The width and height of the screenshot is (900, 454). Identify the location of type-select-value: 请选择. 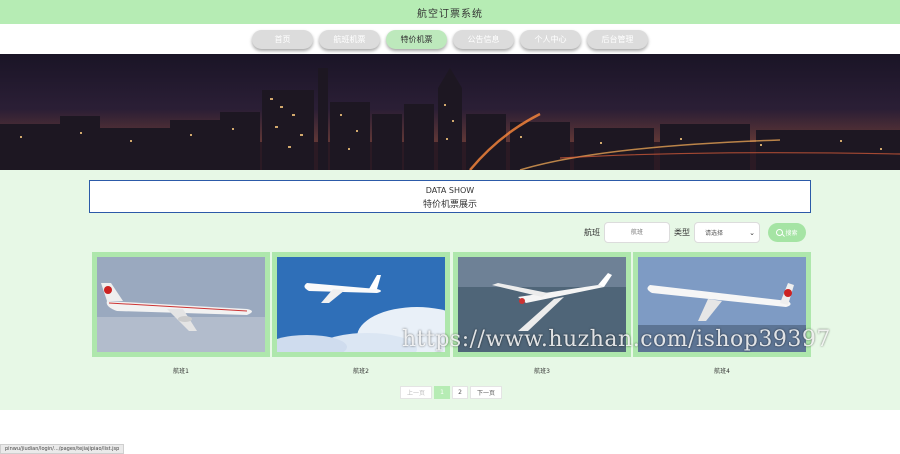
(714, 233).